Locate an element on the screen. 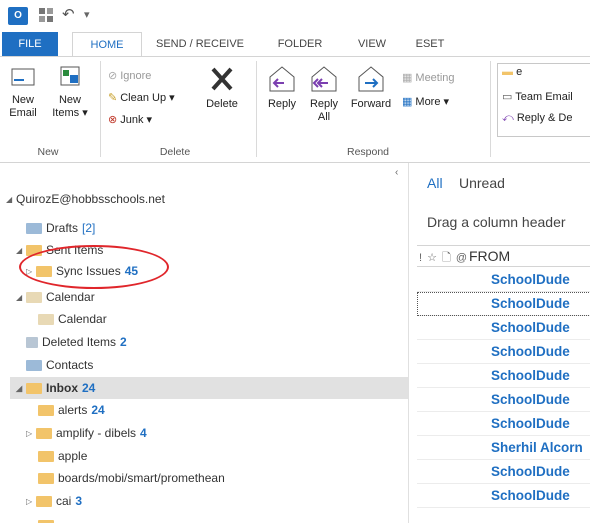 This screenshot has height=523, width=590. new-email-label-2: Email is located at coordinates (23, 113).